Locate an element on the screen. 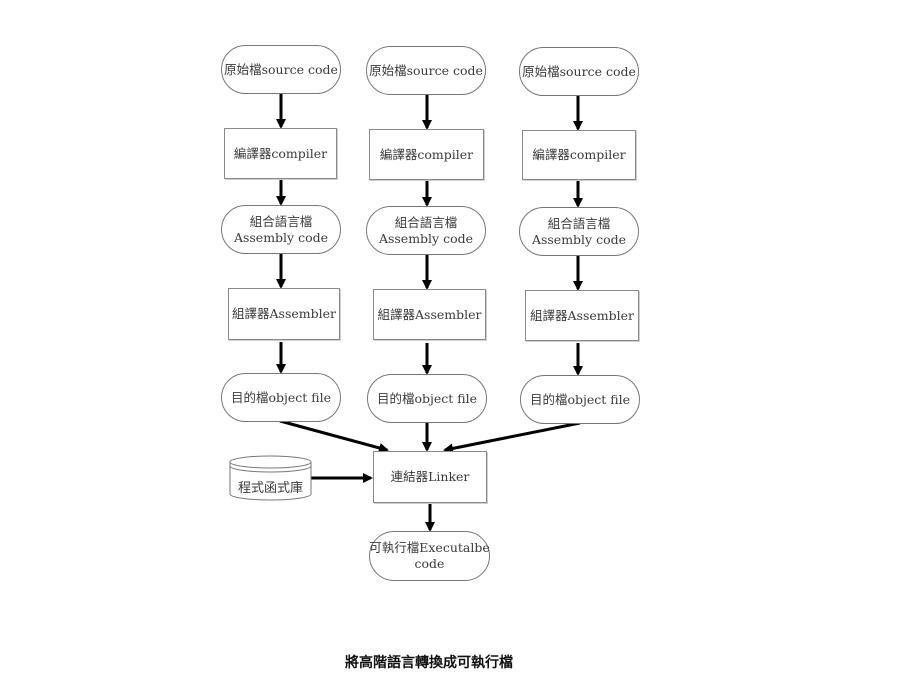  assembler-node-2: 組譯器Assembler is located at coordinates (429, 314).